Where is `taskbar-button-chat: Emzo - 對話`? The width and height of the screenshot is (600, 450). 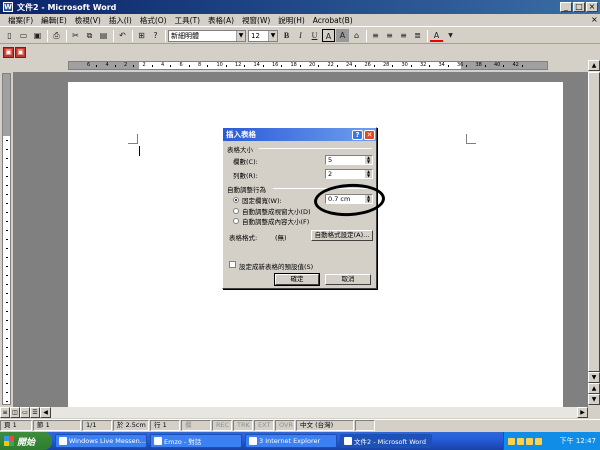 taskbar-button-chat: Emzo - 對話 is located at coordinates (196, 441).